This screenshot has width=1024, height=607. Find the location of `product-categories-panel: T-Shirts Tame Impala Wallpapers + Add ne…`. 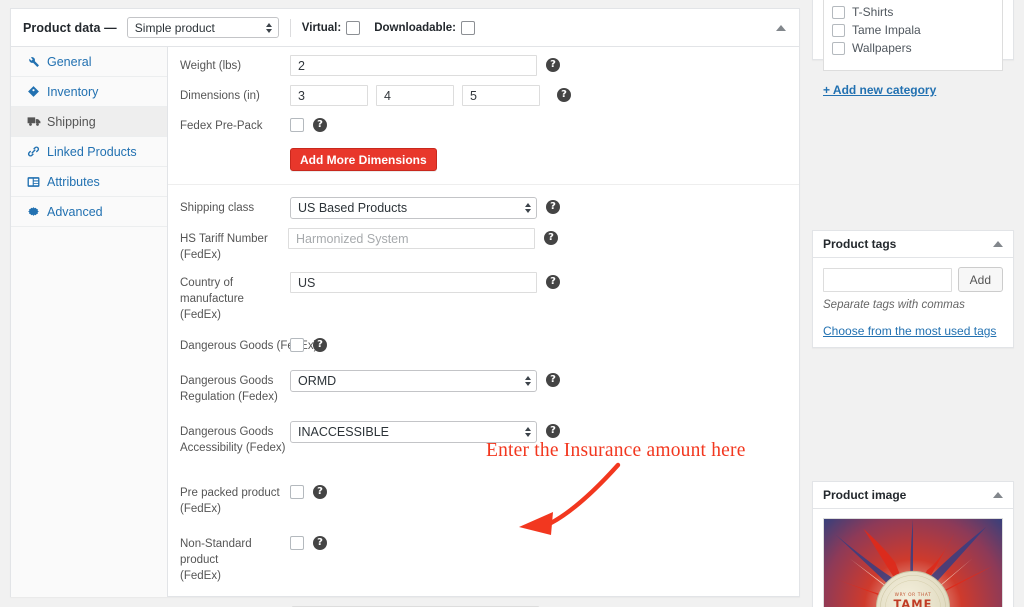

product-categories-panel: T-Shirts Tame Impala Wallpapers + Add ne… is located at coordinates (913, 48).